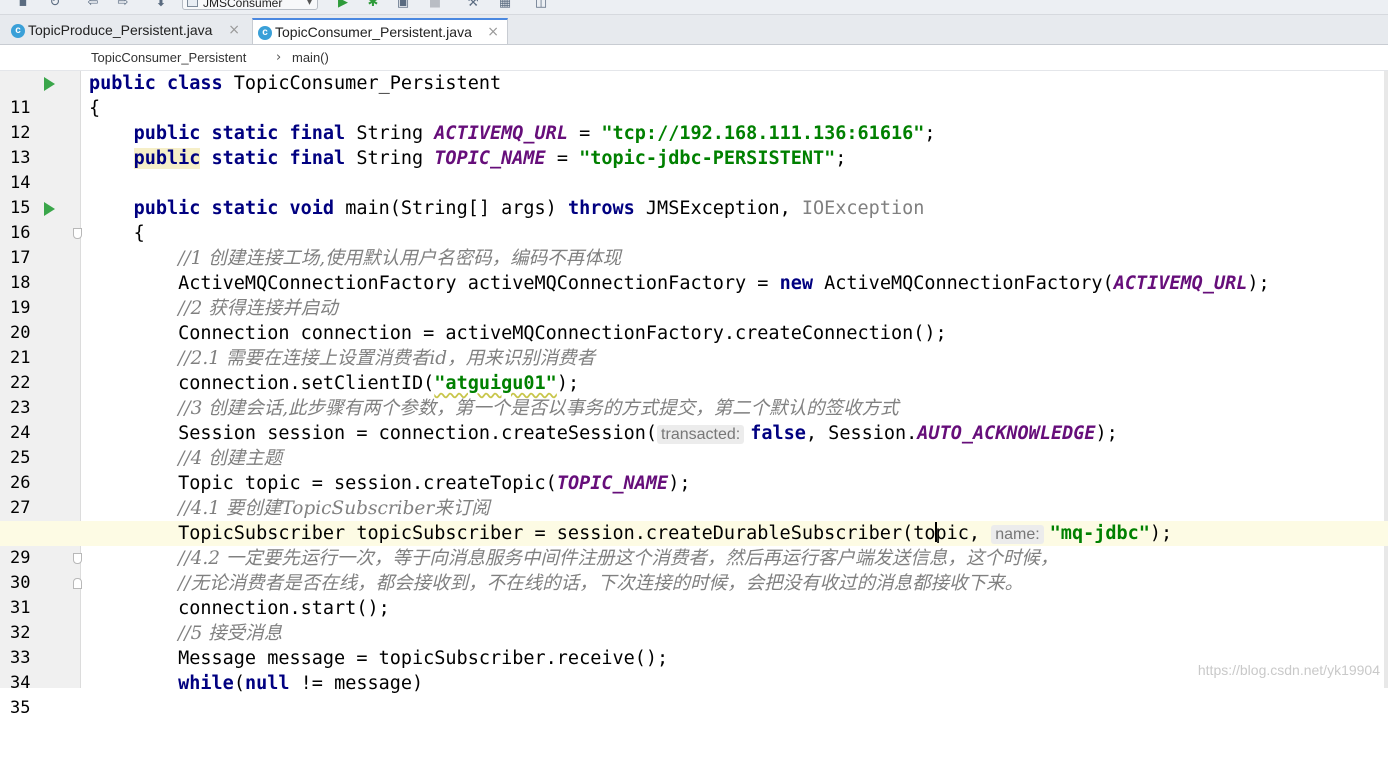 This screenshot has height=771, width=1388. I want to click on keyword: new, so click(802, 283).